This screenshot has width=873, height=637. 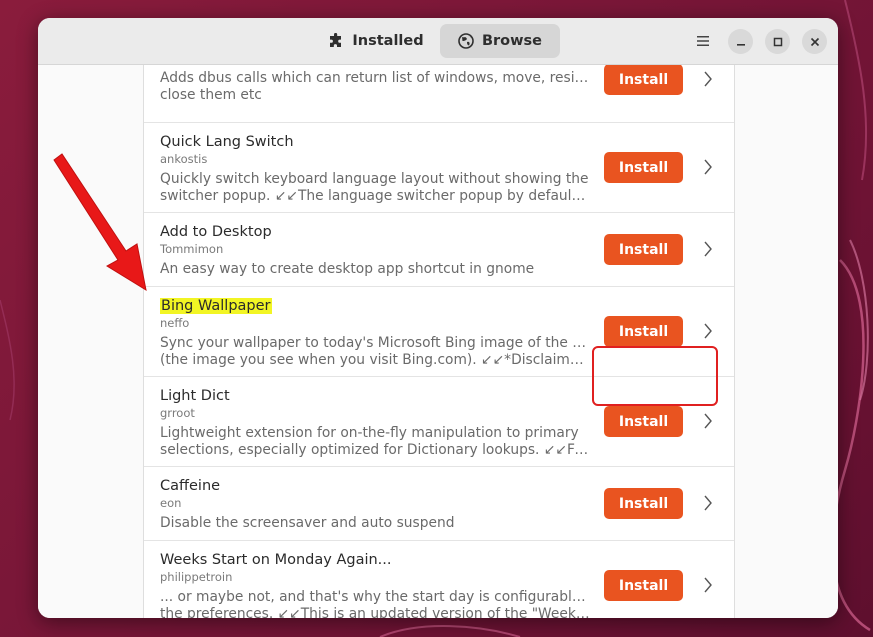 What do you see at coordinates (655, 376) in the screenshot?
I see `annotation-highlight-box` at bounding box center [655, 376].